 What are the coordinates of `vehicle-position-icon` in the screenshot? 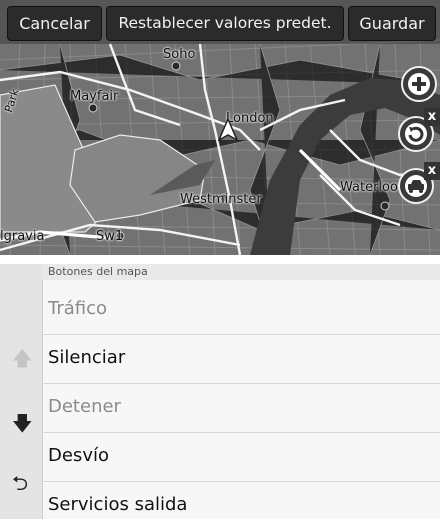 It's located at (228, 130).